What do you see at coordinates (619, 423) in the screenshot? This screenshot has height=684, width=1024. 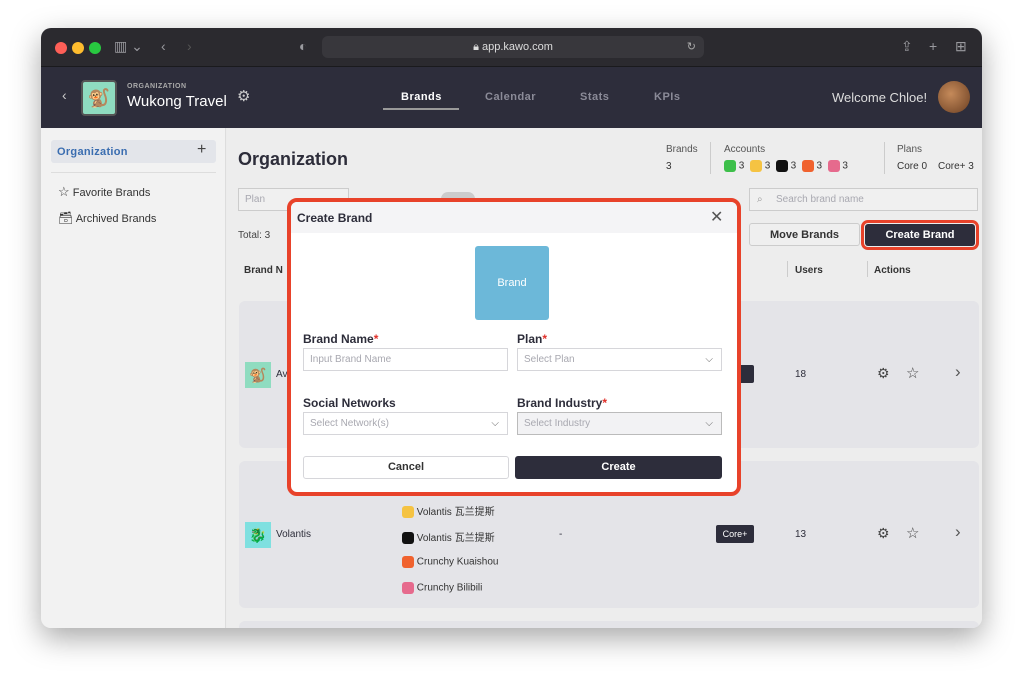 I see `brand-industry-select: Select Industry ⌵` at bounding box center [619, 423].